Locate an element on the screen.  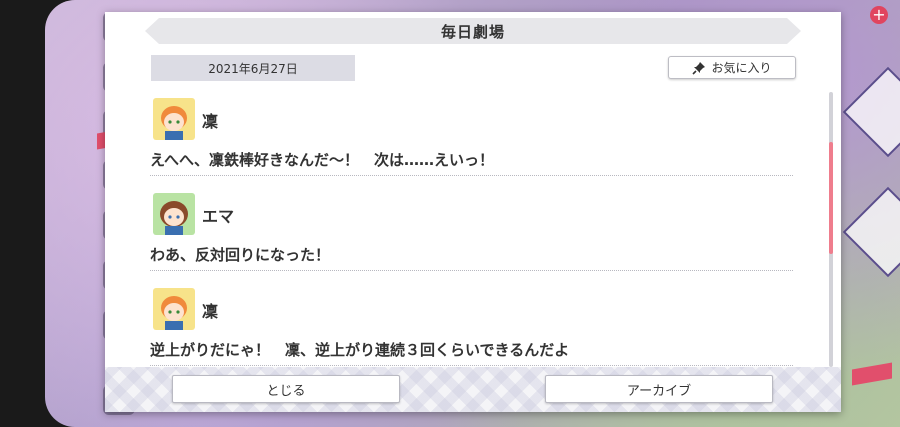
emma-avatar is located at coordinates (174, 214).